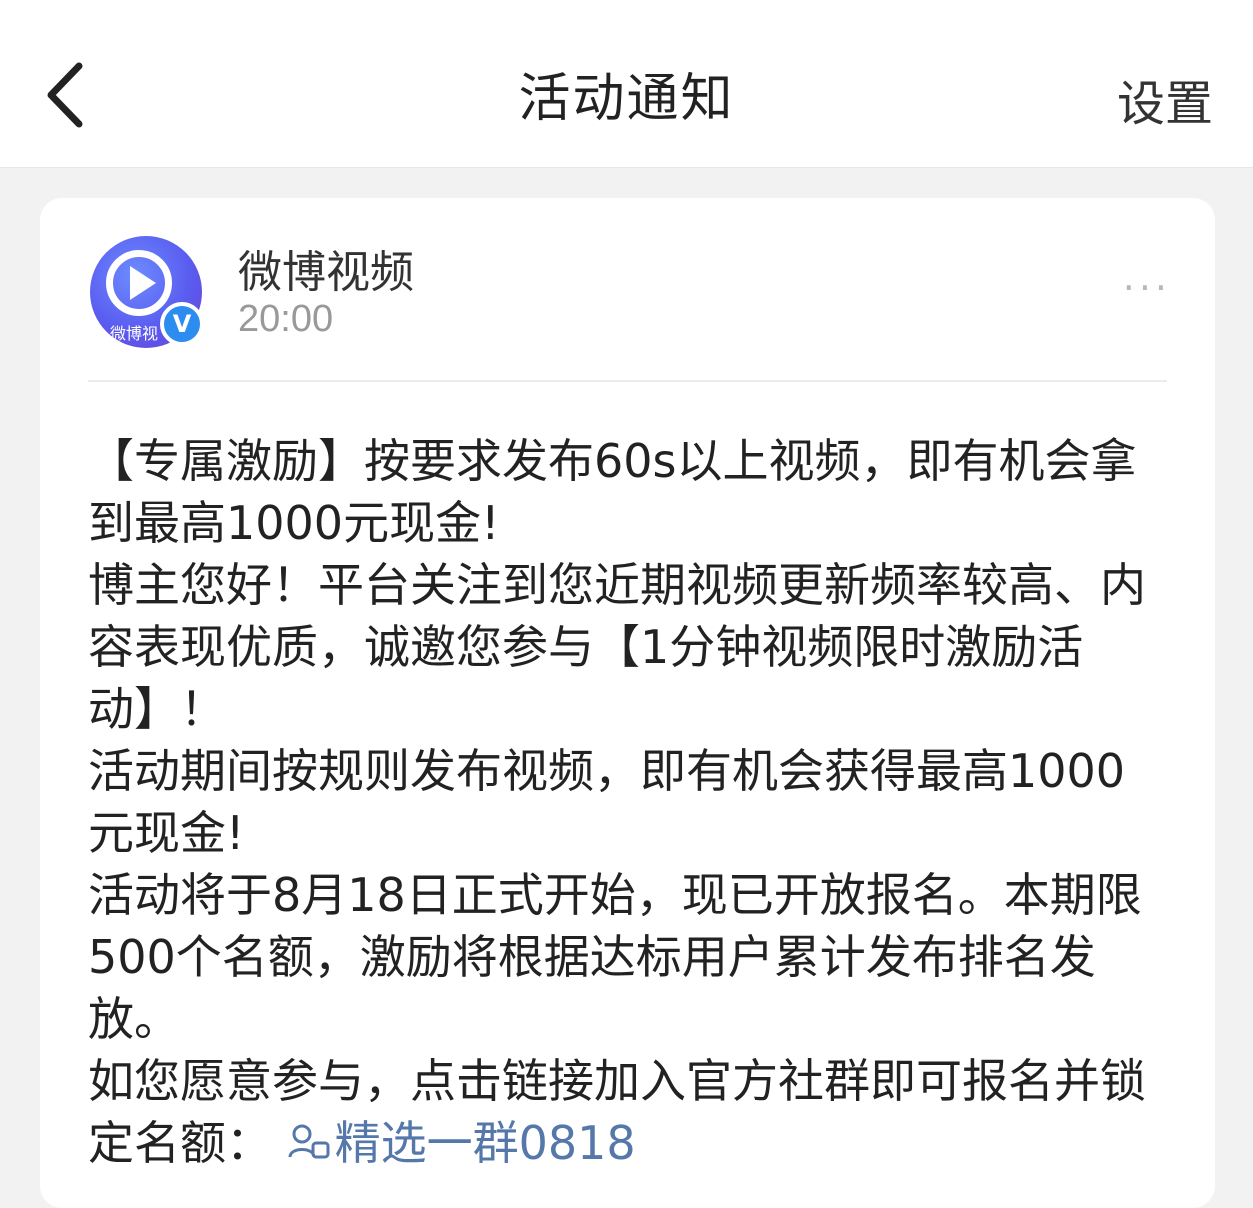 Image resolution: width=1253 pixels, height=1208 pixels. I want to click on page-title: 活动通知, so click(626, 99).